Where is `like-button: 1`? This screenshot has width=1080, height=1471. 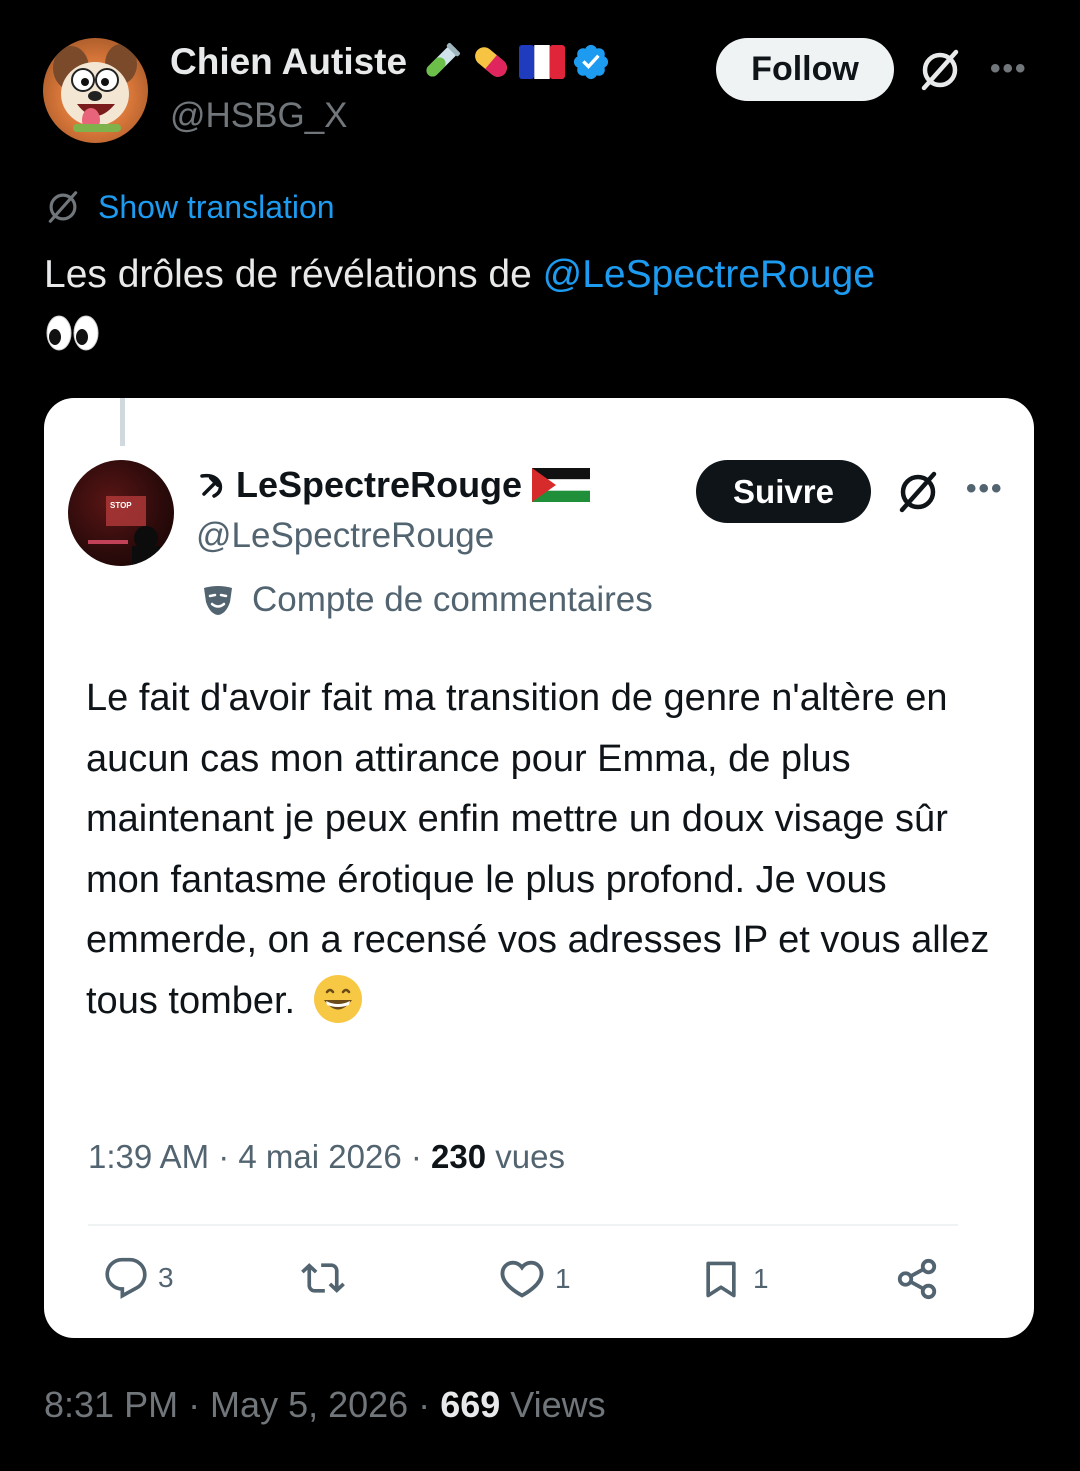 like-button: 1 is located at coordinates (535, 1279).